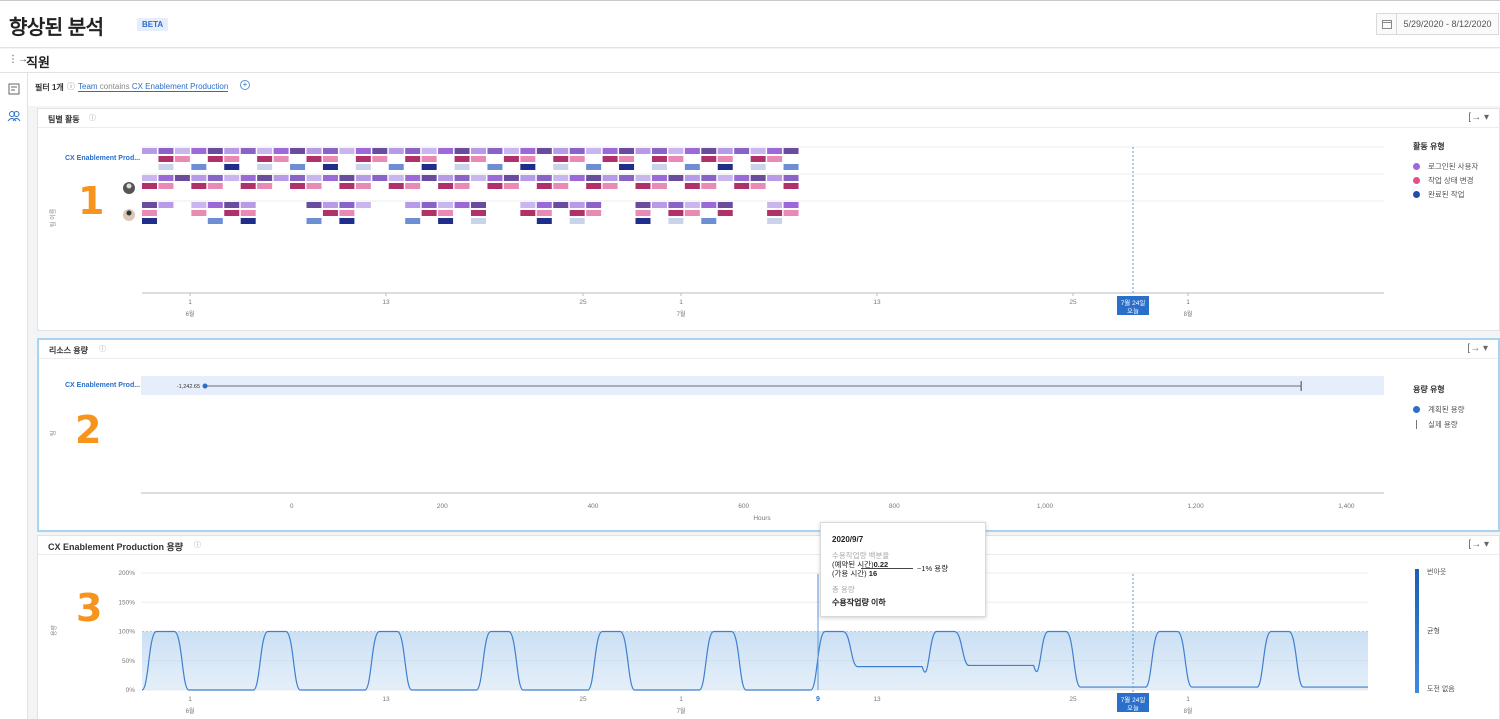 The height and width of the screenshot is (719, 1500). What do you see at coordinates (18, 59) in the screenshot?
I see `drawer-toggle-icon: ⋮→` at bounding box center [18, 59].